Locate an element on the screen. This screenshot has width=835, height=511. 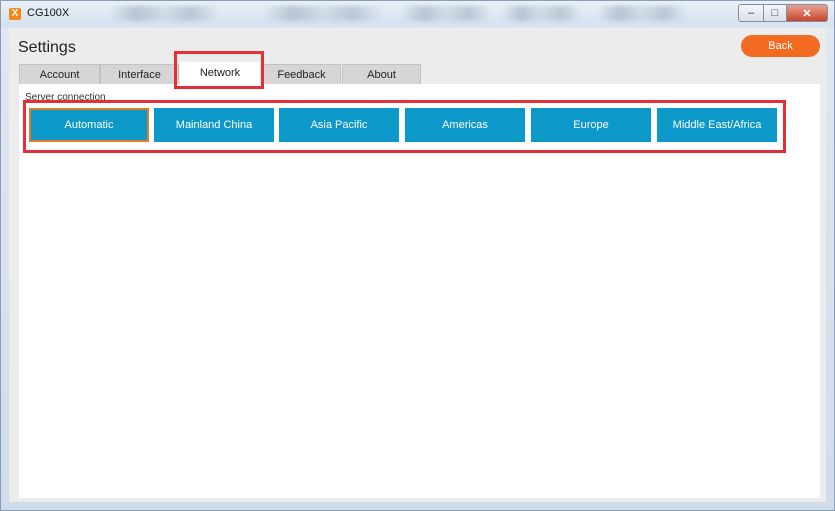
server-europe-button: Europe is located at coordinates (591, 125).